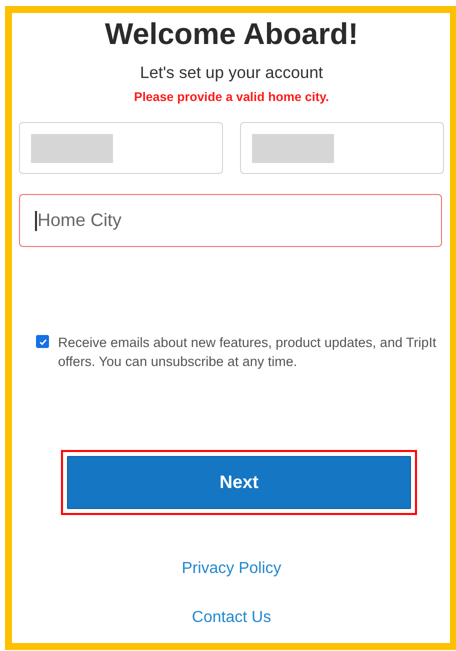 This screenshot has width=456, height=651. What do you see at coordinates (230, 220) in the screenshot?
I see `input-field: Home City` at bounding box center [230, 220].